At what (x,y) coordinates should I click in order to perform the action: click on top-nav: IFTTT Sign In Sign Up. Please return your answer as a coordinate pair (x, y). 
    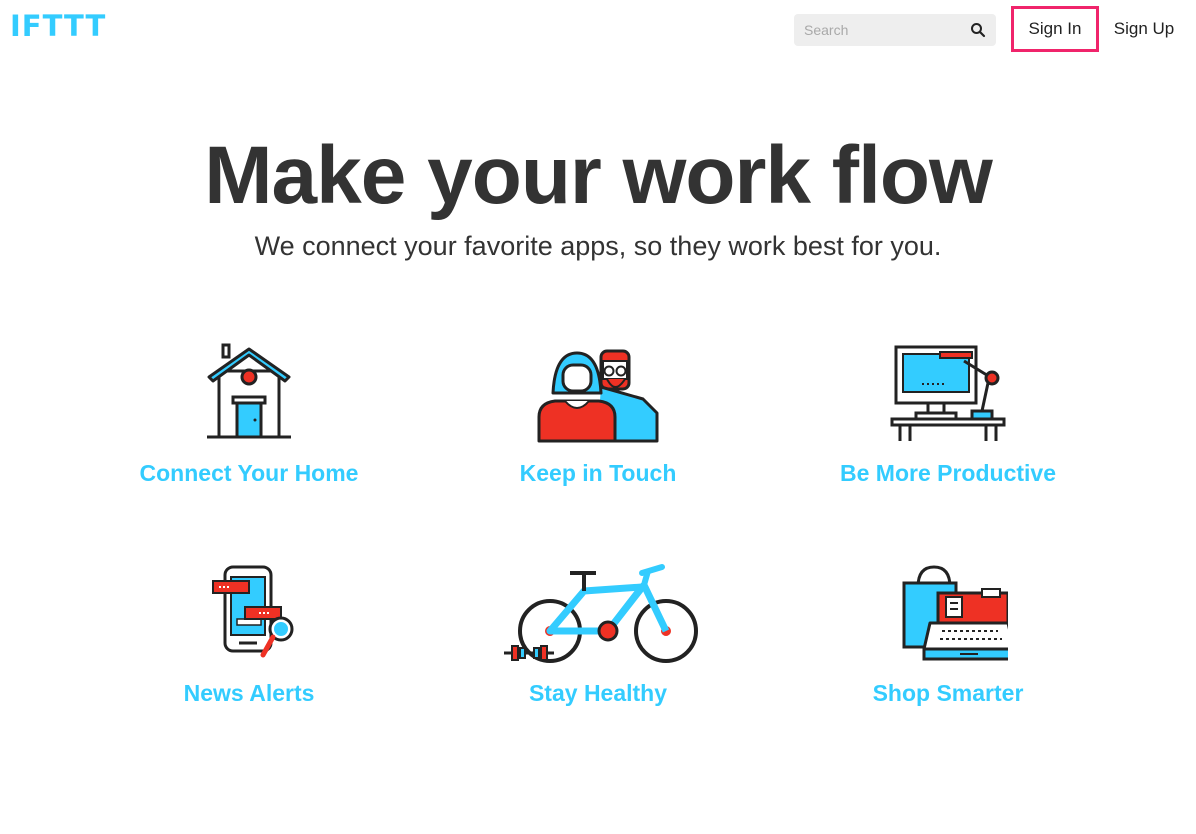
    Looking at the image, I should click on (598, 30).